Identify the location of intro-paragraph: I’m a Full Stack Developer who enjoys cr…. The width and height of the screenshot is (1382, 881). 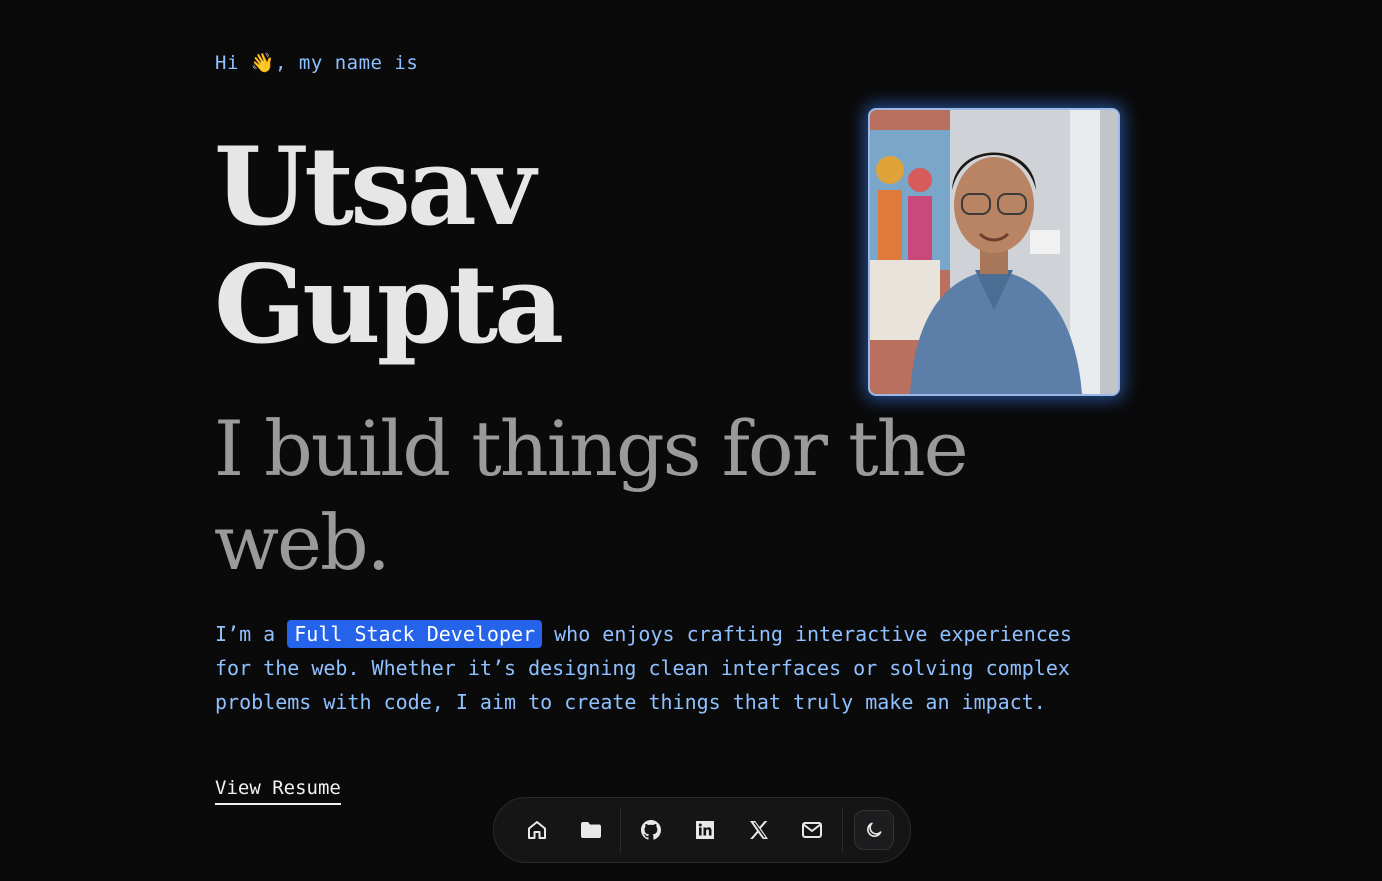
(655, 668).